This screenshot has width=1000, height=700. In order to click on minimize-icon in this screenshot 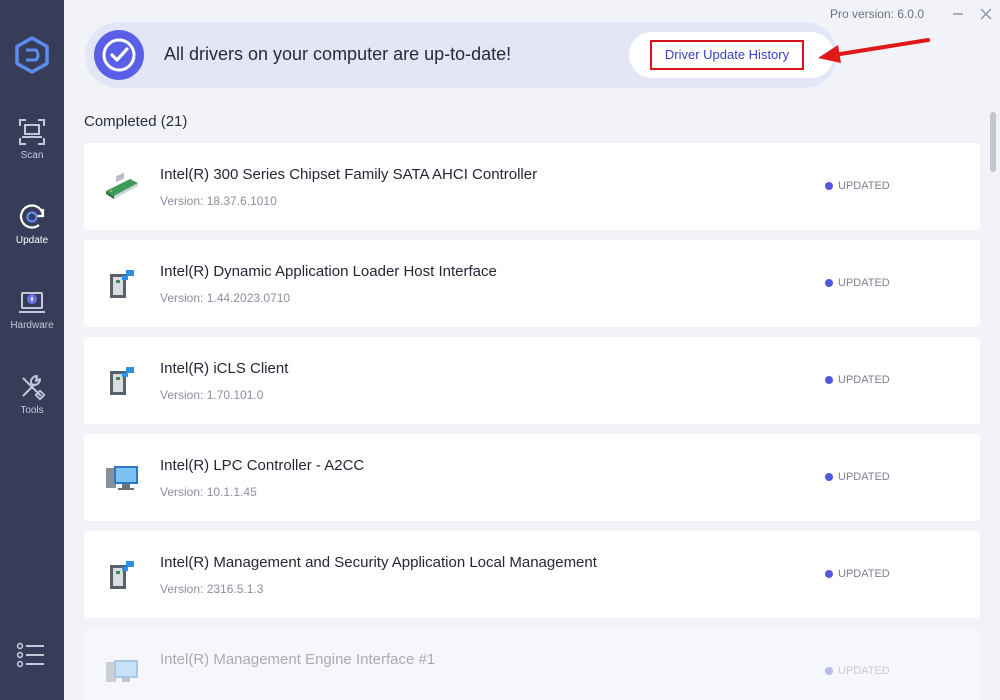, I will do `click(958, 14)`.